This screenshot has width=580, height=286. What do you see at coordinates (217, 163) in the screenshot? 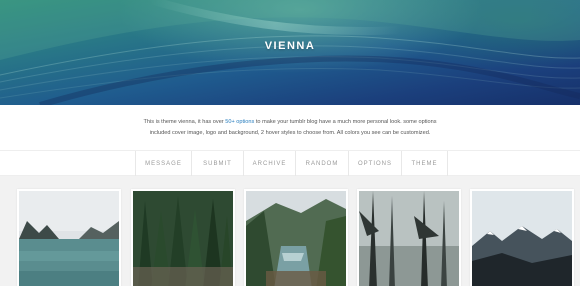
I see `nav-item-submit: Submit` at bounding box center [217, 163].